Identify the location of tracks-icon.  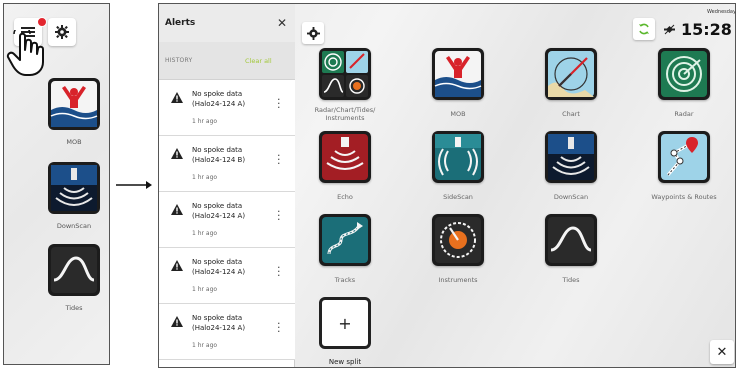
(345, 240).